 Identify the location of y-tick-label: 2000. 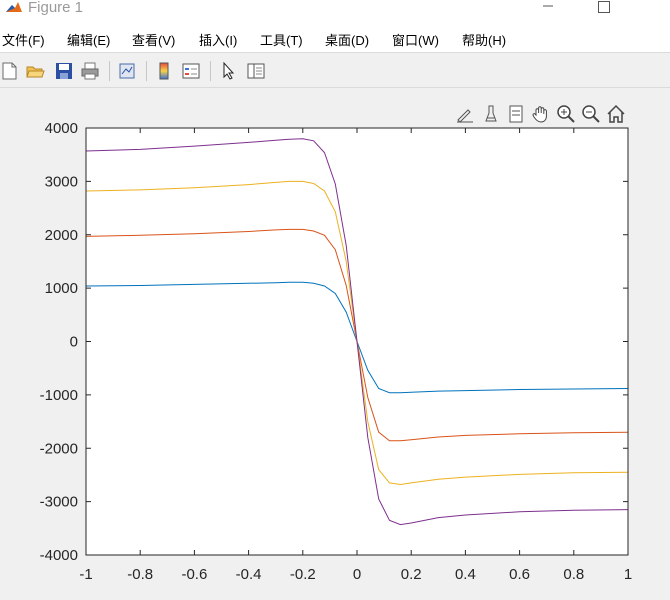
(61, 235).